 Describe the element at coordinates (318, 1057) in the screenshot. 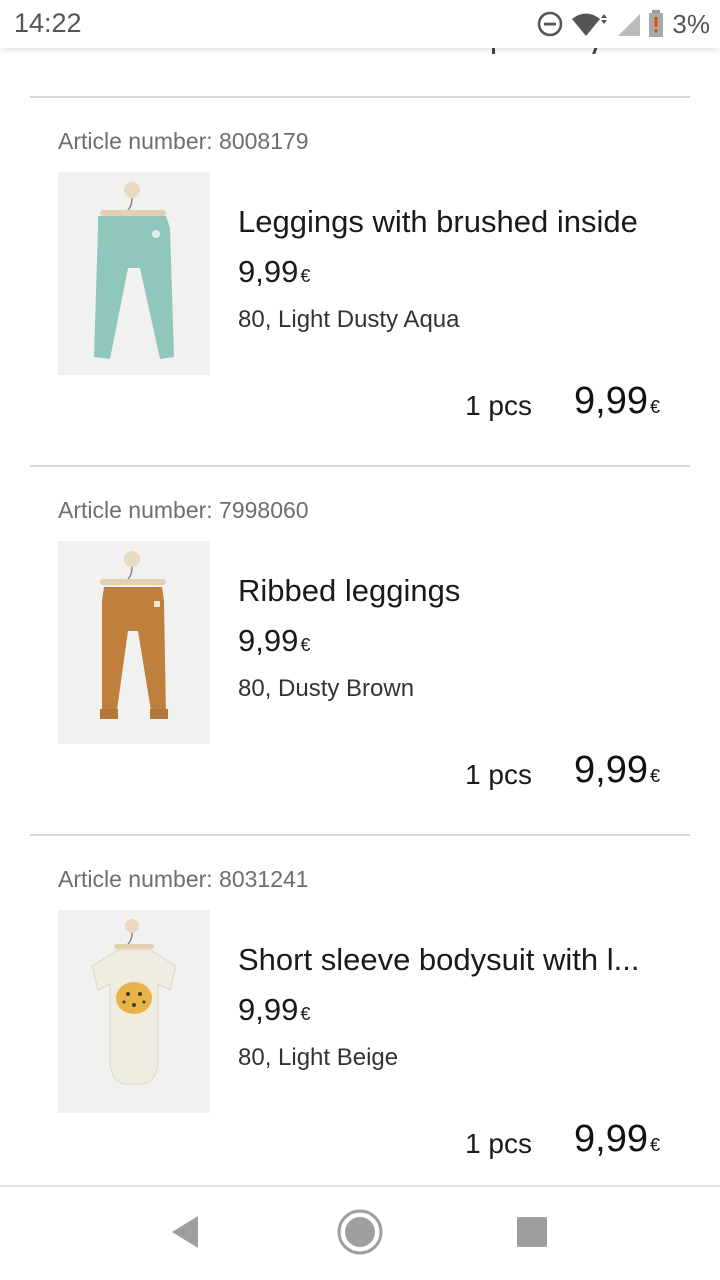

I see `size-color: 80, Light Beige` at that location.